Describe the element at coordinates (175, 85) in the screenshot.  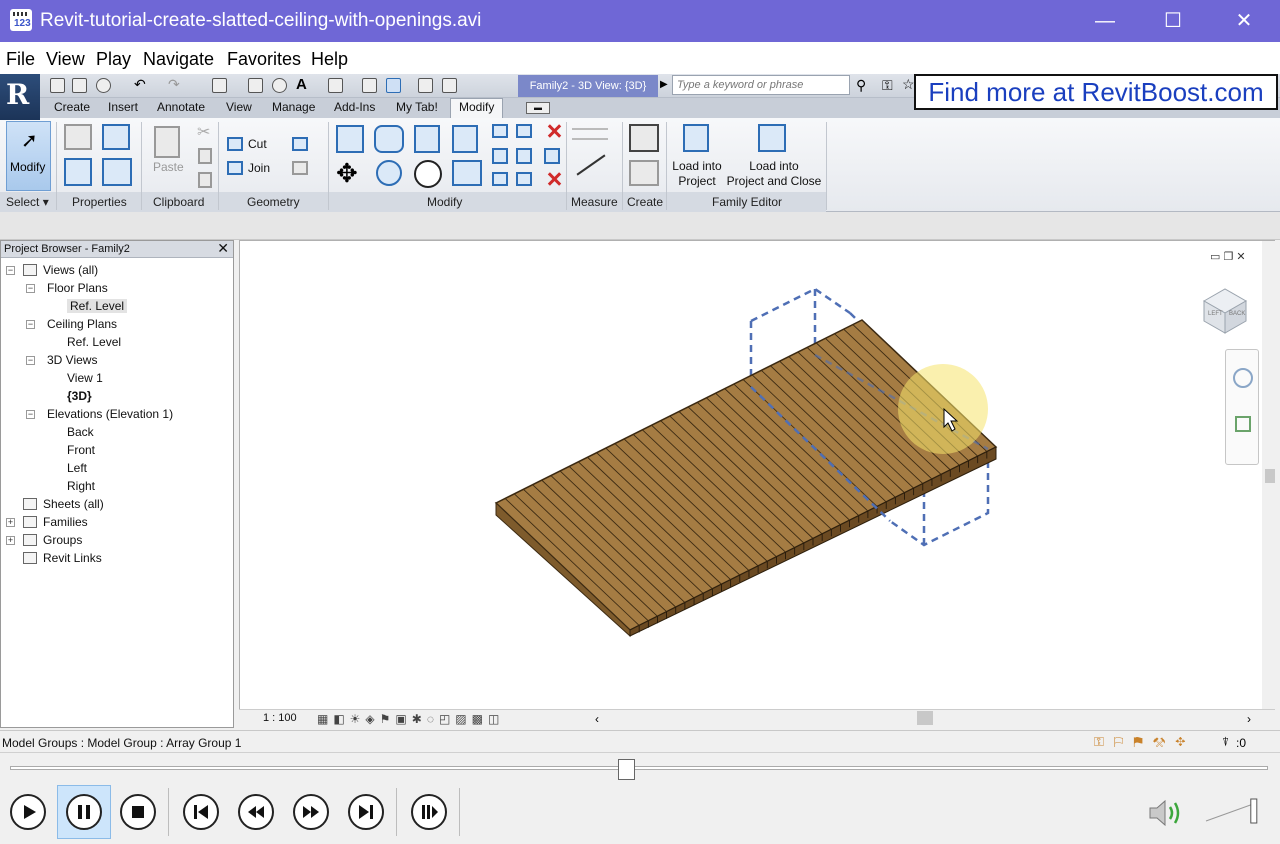
I see `redo-icon: ↷` at that location.